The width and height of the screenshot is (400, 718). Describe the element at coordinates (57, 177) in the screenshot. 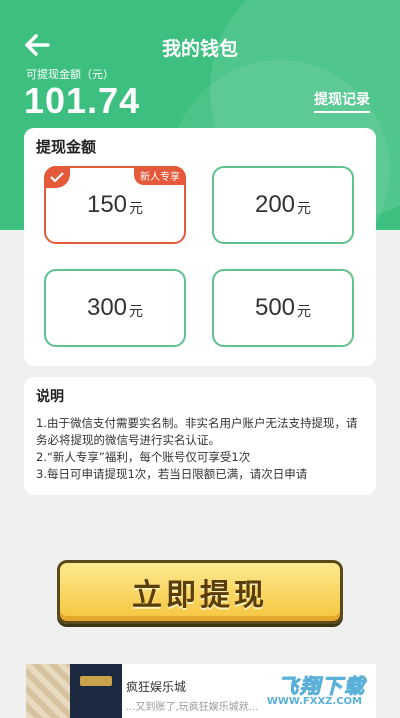

I see `check-icon` at that location.